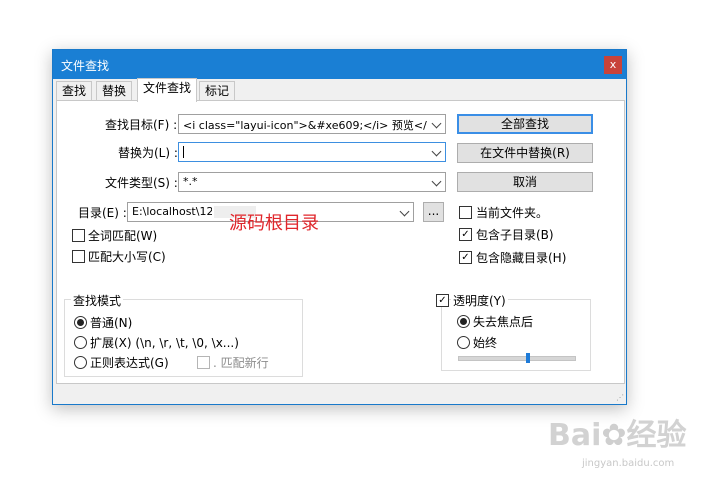 The height and width of the screenshot is (492, 712). I want to click on current-folder-label: 当前文件夹。, so click(512, 213).